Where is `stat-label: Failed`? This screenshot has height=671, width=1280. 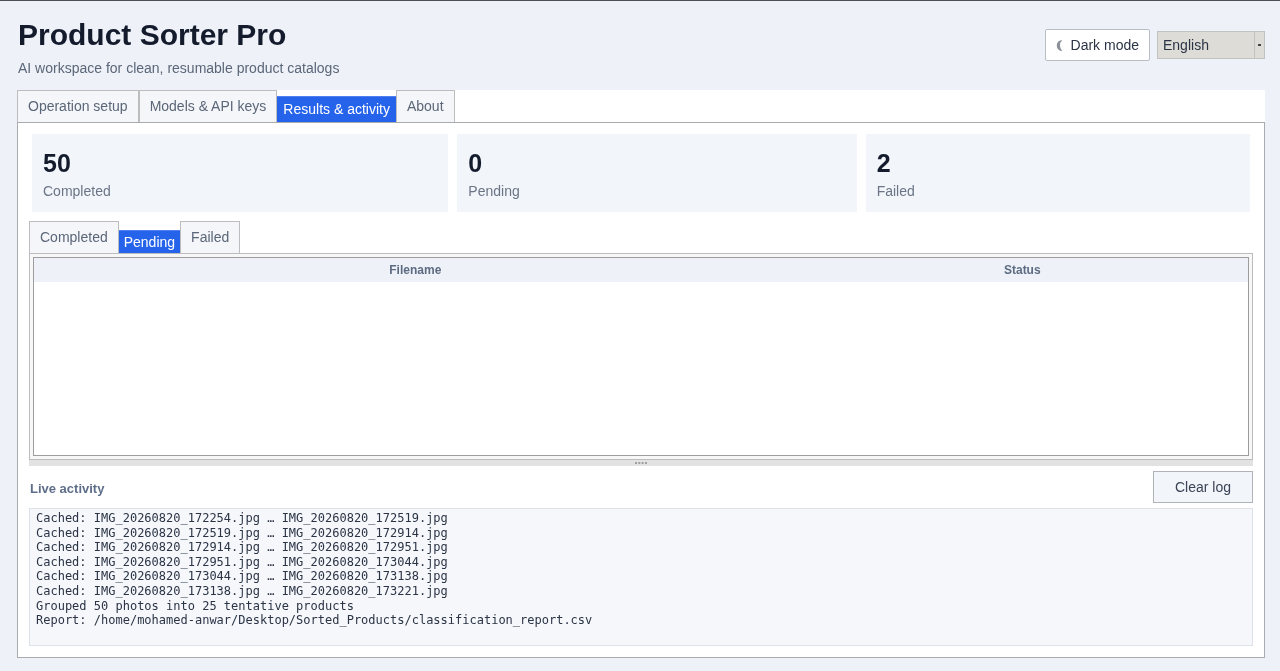
stat-label: Failed is located at coordinates (896, 191).